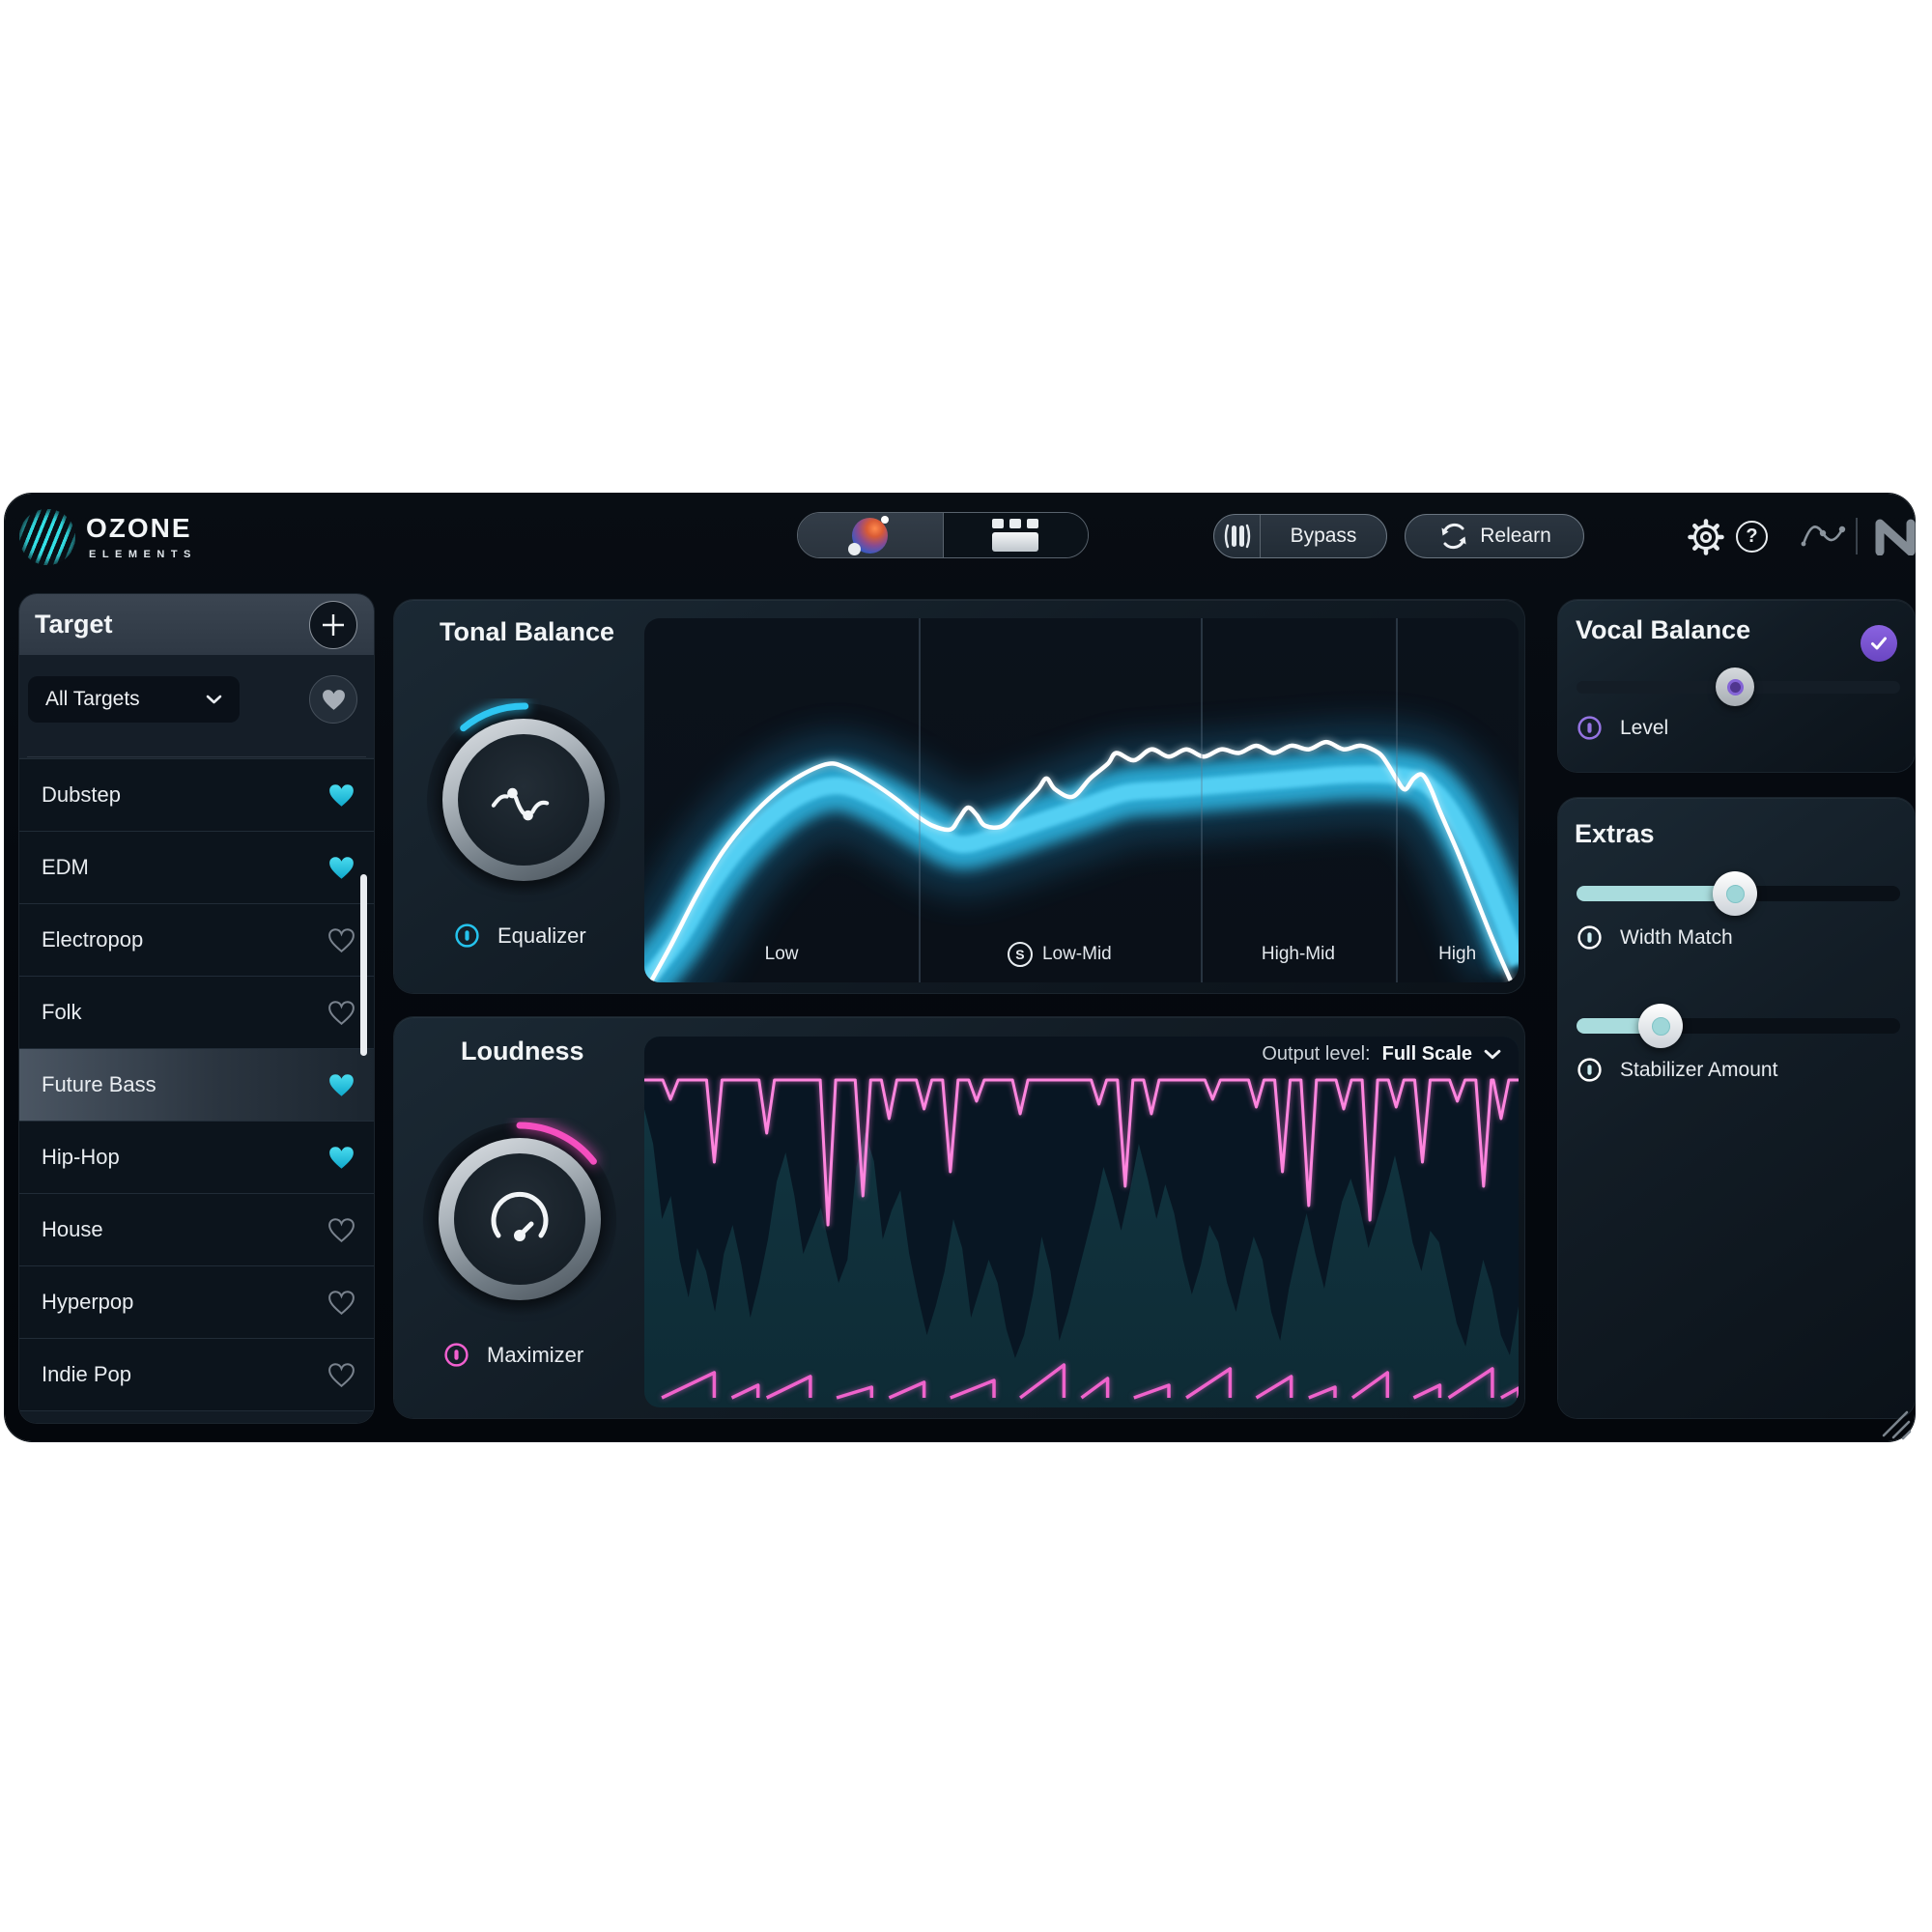 This screenshot has height=1932, width=1932. What do you see at coordinates (1736, 1108) in the screenshot?
I see `extras-panel: Extras Width Match Stabilizer Amount` at bounding box center [1736, 1108].